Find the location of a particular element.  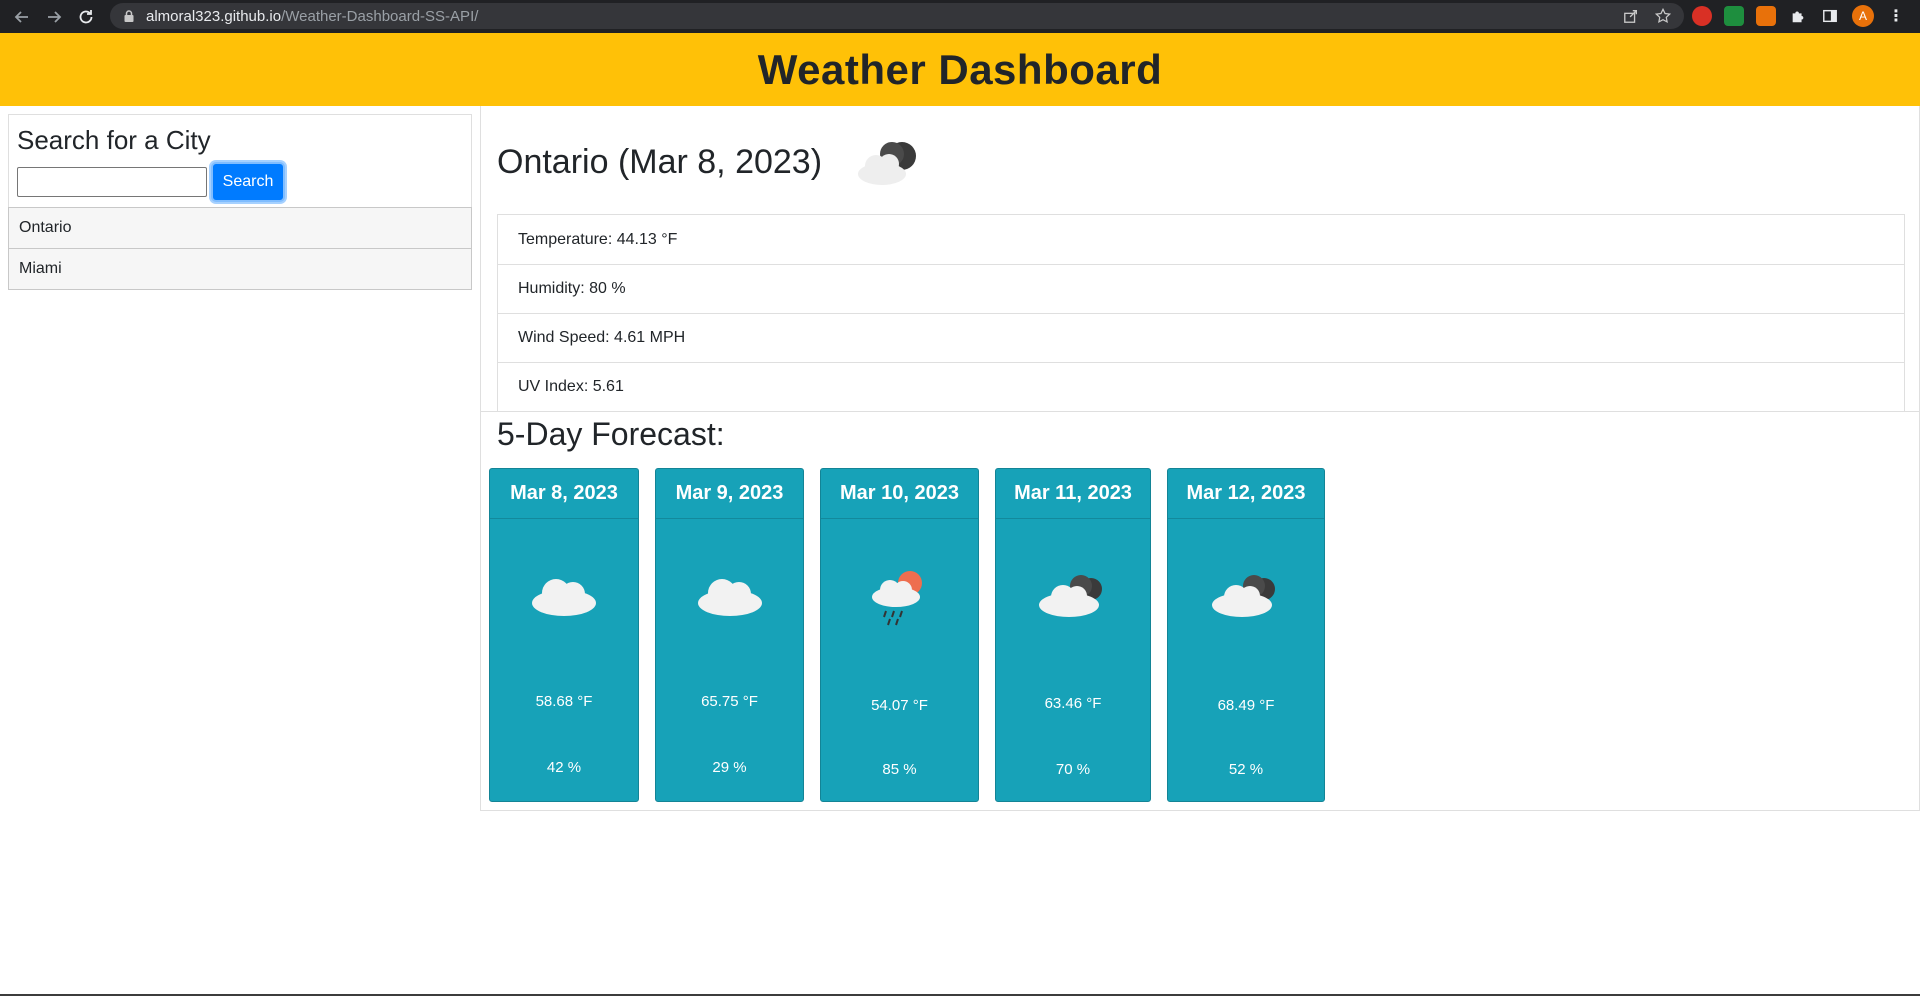

humidity-stat: Humidity: 80 % is located at coordinates (1201, 288).